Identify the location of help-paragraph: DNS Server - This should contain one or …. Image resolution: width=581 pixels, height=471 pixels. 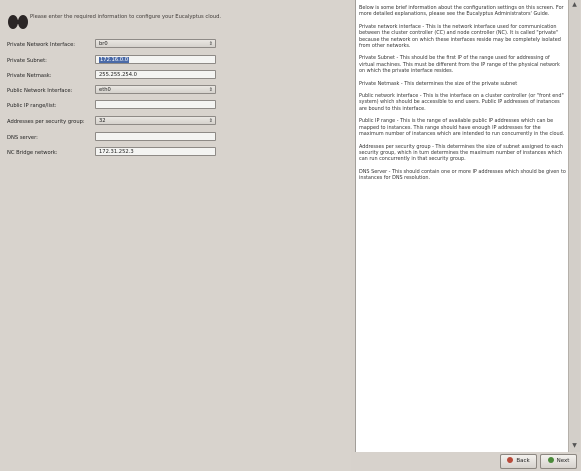
(462, 175).